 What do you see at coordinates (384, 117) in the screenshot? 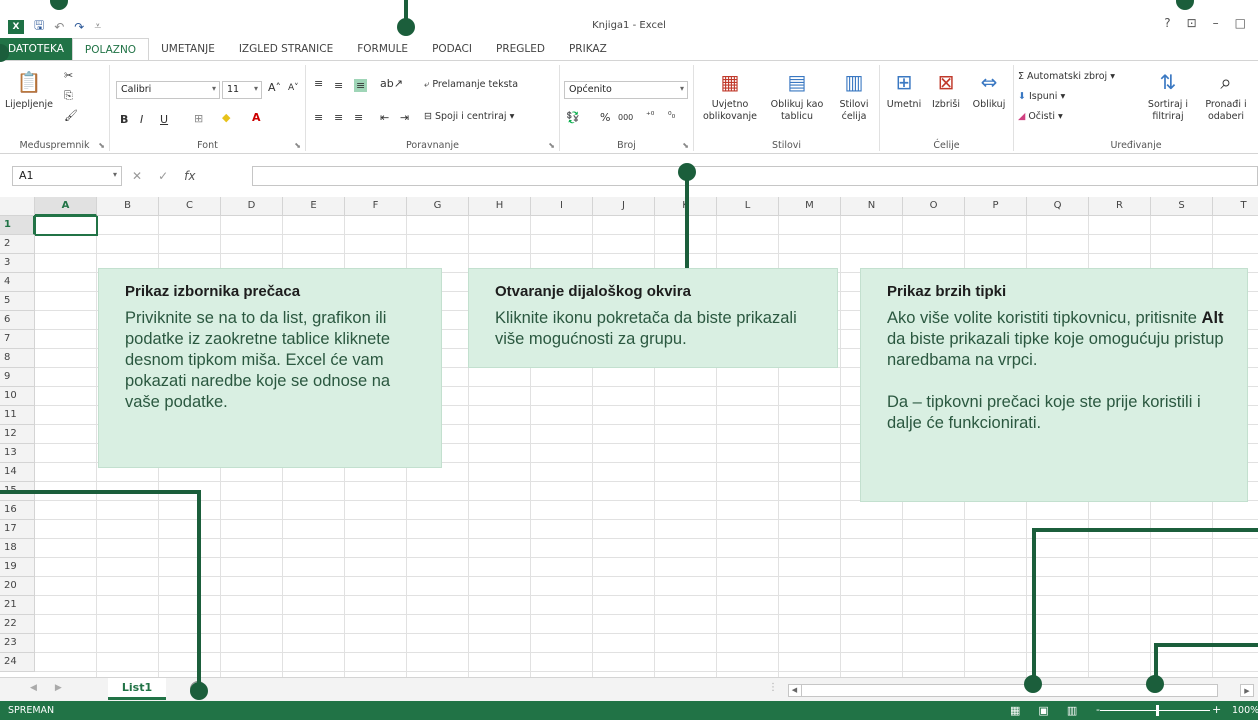
I see `decrease-indent-icon: ⇤` at bounding box center [384, 117].